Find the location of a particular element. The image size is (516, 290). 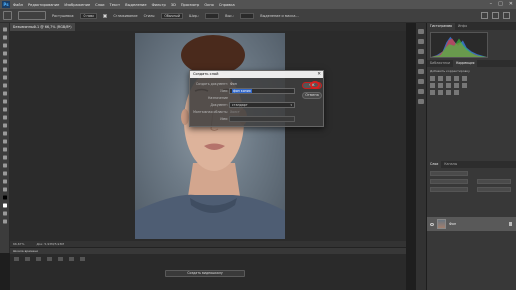

selection-mode-icon is located at coordinates (32, 15).